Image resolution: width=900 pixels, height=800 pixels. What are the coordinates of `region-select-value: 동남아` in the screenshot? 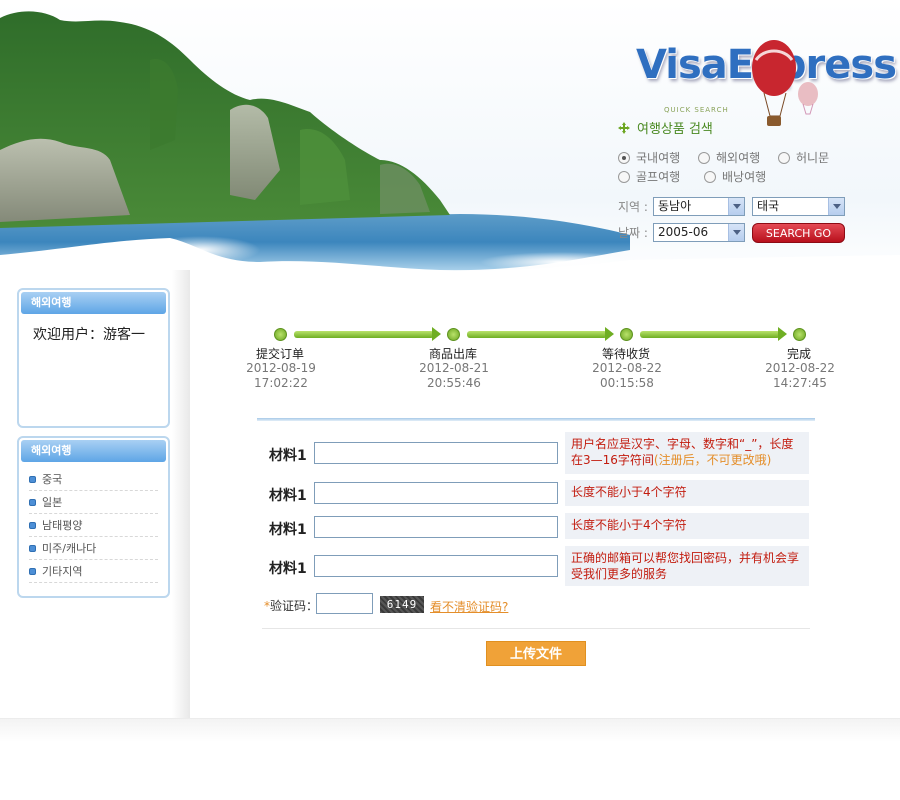 It's located at (675, 206).